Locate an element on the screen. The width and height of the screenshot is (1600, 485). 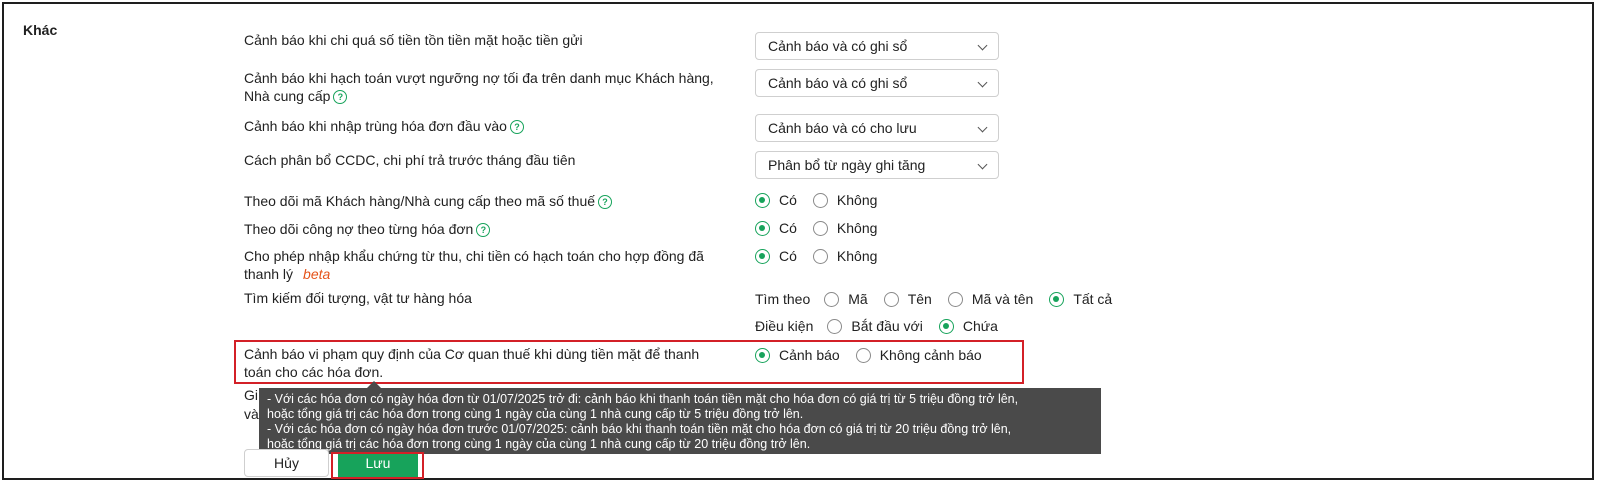
radio-no-warn: Không cảnh báo is located at coordinates (918, 355).